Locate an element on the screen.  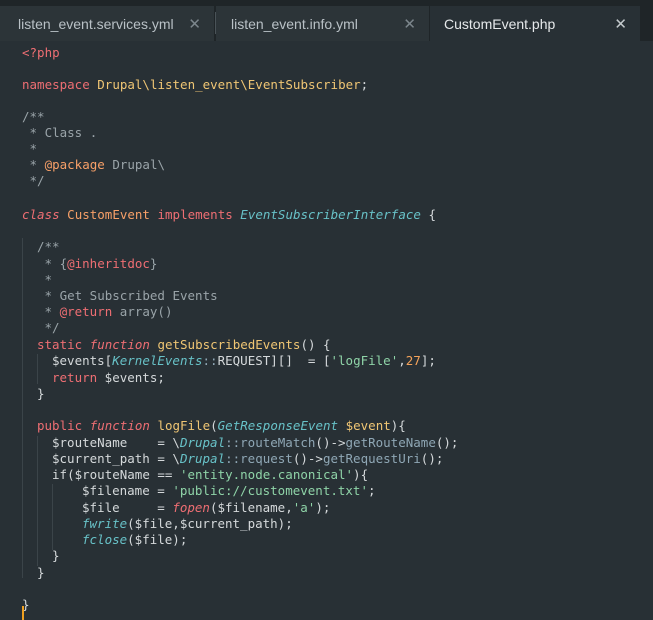
tab-listen-event-services: listen_event.services.yml ✕ is located at coordinates (107, 23).